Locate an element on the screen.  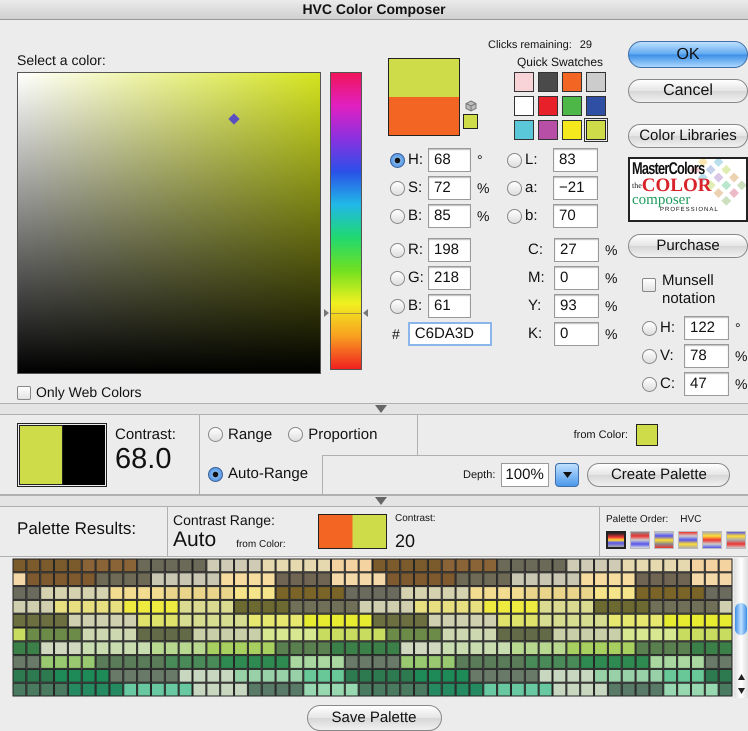
input-field: 47 is located at coordinates (706, 384).